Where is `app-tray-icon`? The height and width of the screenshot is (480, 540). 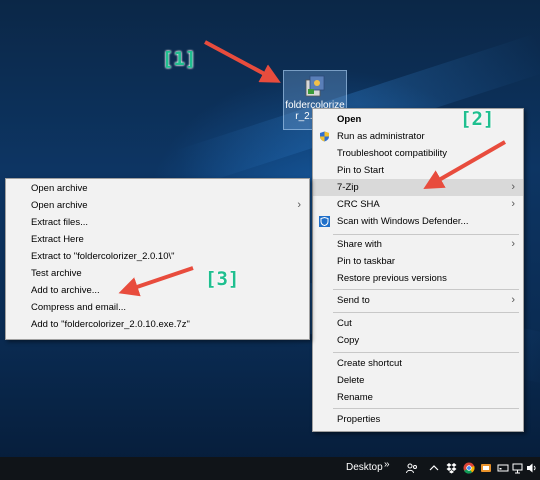
app-tray-icon is located at coordinates (486, 468).